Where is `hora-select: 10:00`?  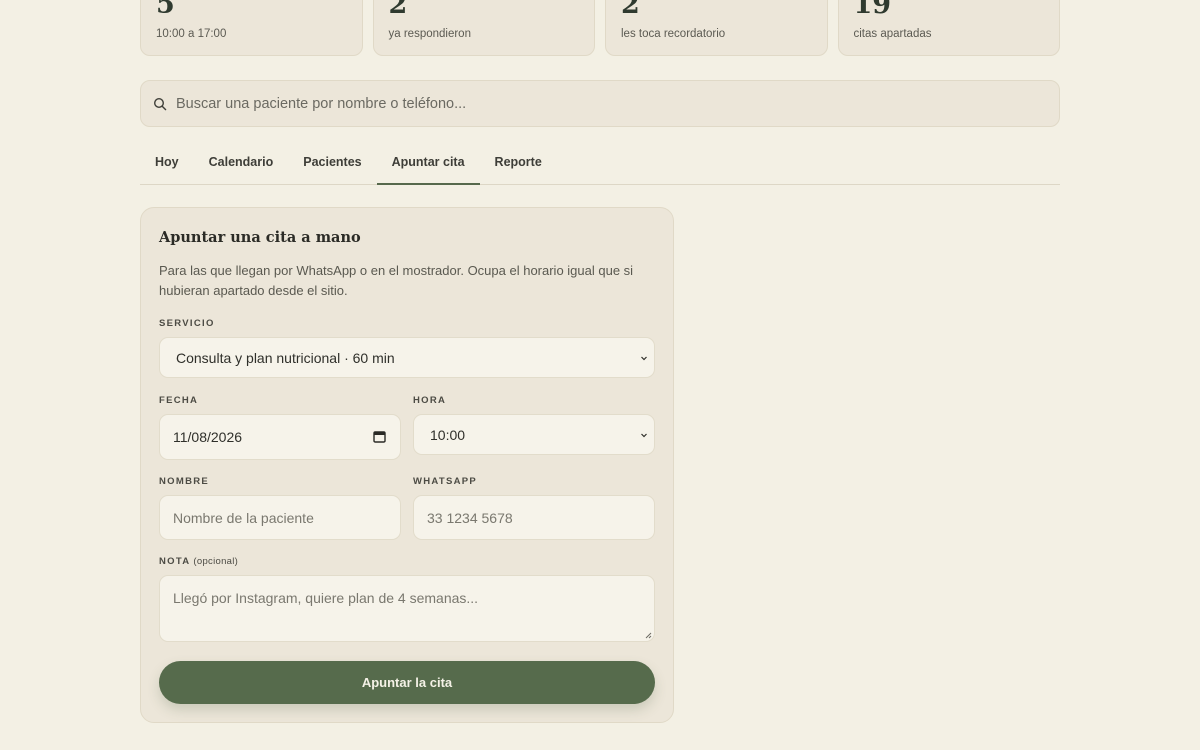 hora-select: 10:00 is located at coordinates (534, 434).